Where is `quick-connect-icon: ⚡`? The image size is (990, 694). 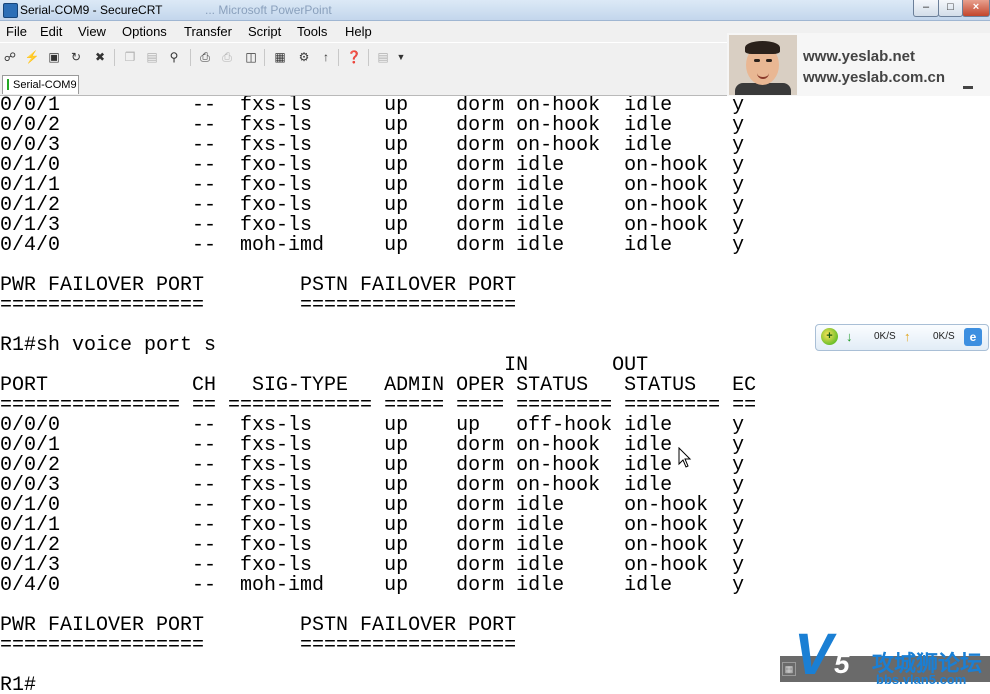 quick-connect-icon: ⚡ is located at coordinates (32, 57).